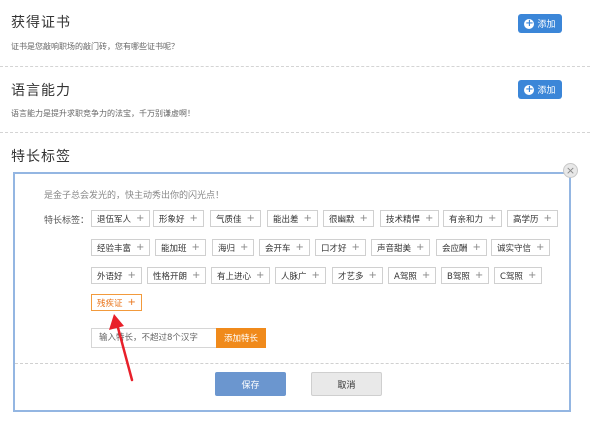 This screenshot has height=427, width=590. Describe the element at coordinates (114, 219) in the screenshot. I see `tag-label: 退伍军人` at that location.